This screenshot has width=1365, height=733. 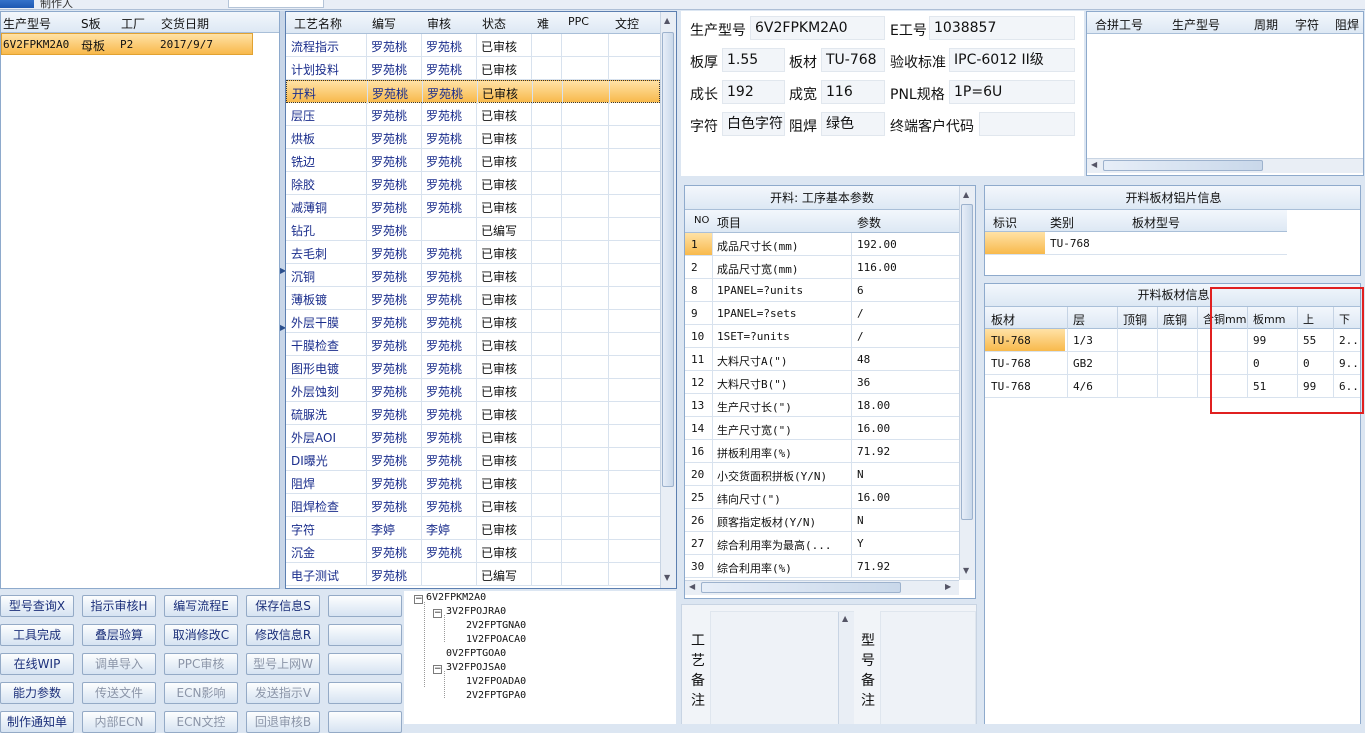 What do you see at coordinates (473, 68) in the screenshot?
I see `table-row: 计划投料 罗苑桃 罗苑桃 已审核` at bounding box center [473, 68].